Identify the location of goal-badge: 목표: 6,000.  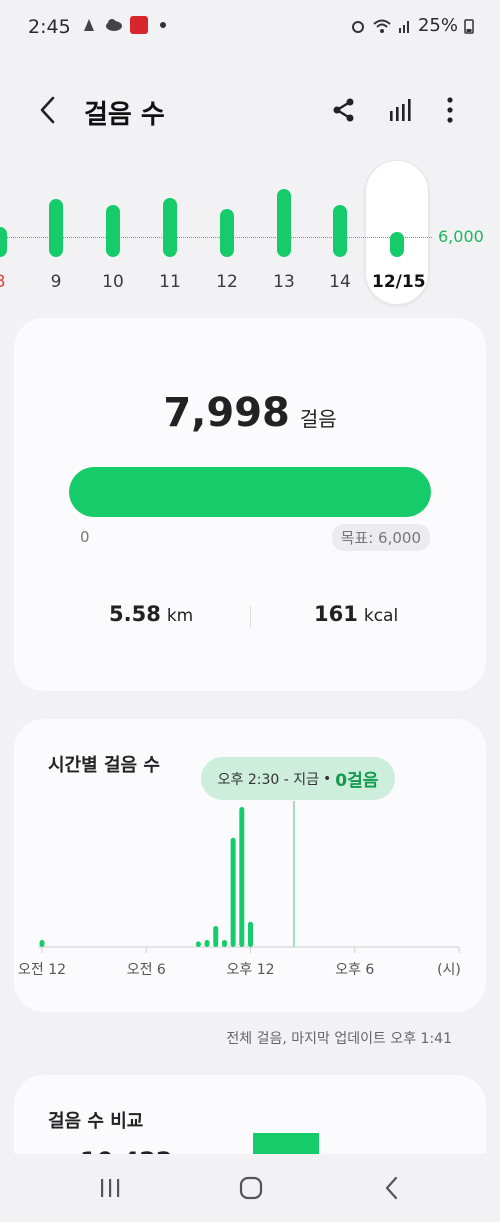
(380, 537).